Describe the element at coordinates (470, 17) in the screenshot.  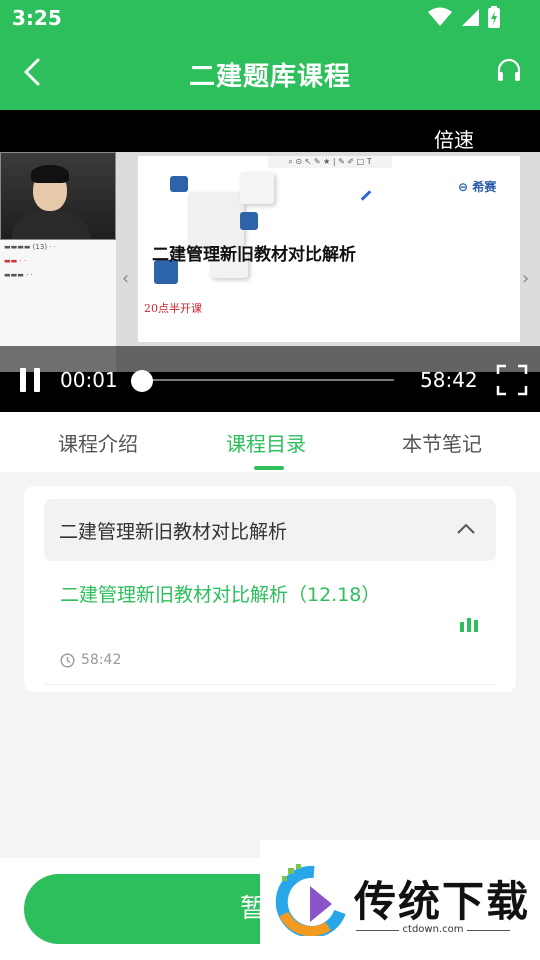
I see `signal-icon` at that location.